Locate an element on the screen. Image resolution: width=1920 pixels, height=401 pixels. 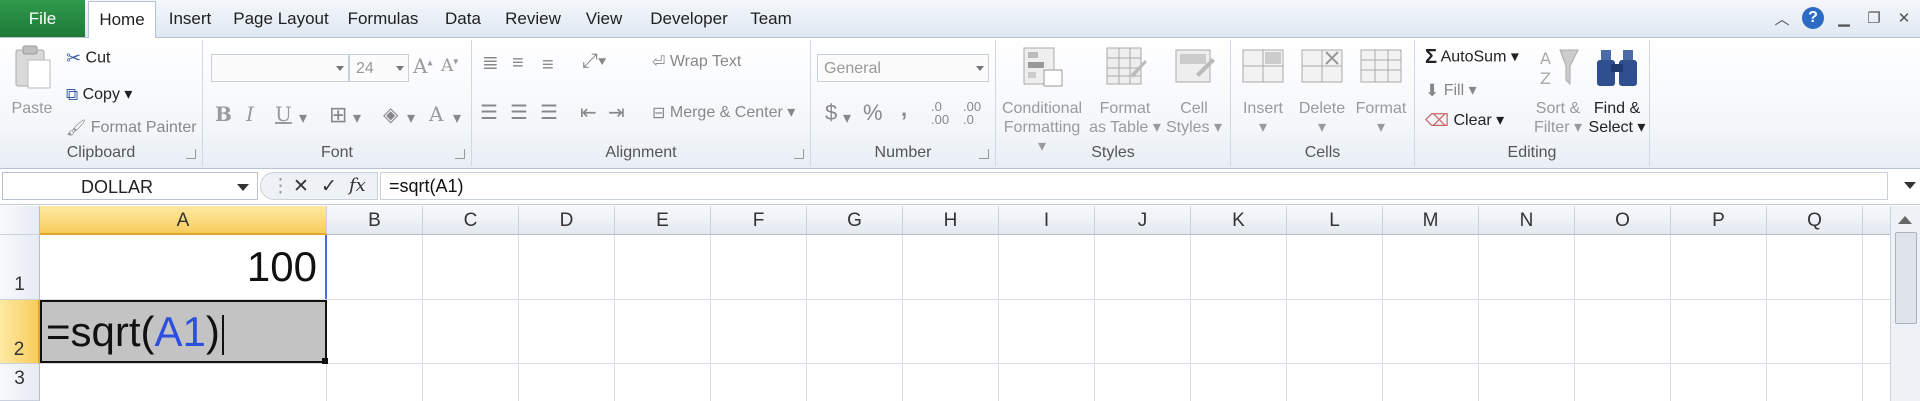
fill-handle is located at coordinates (325, 361).